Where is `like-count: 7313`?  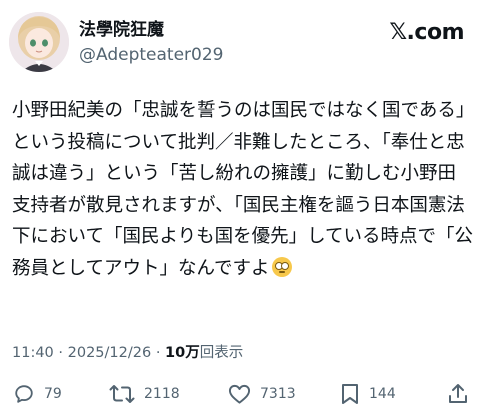
like-count: 7313 is located at coordinates (278, 394).